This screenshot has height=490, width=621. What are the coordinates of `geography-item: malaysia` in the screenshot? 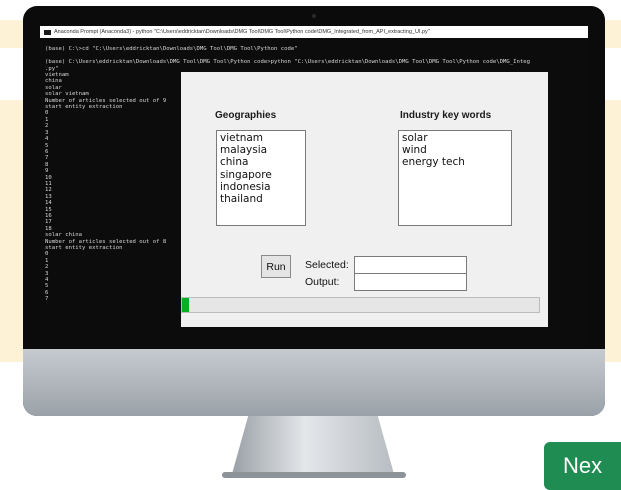 It's located at (261, 150).